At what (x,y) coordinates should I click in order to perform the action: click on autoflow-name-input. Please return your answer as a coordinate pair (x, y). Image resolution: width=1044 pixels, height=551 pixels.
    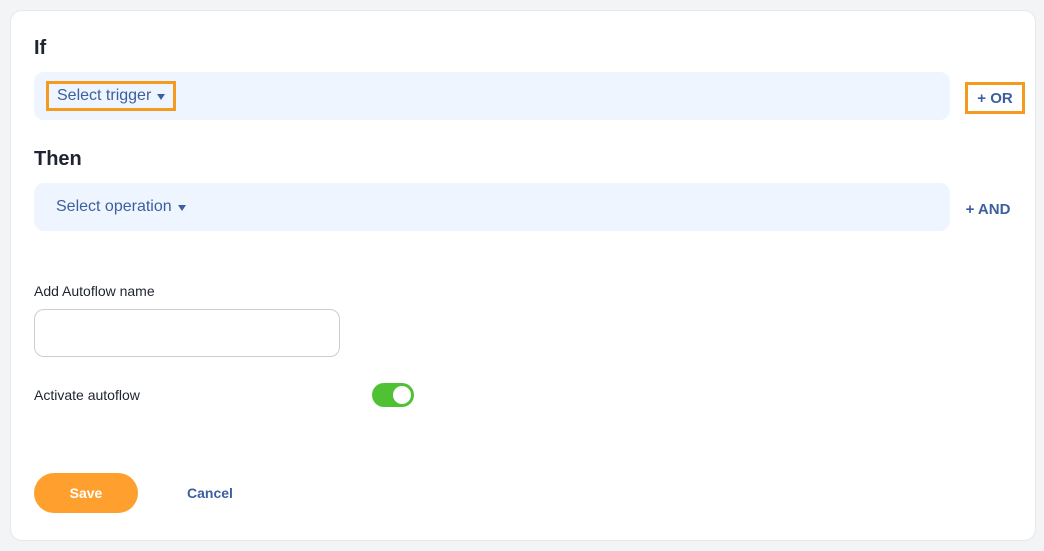
    Looking at the image, I should click on (187, 333).